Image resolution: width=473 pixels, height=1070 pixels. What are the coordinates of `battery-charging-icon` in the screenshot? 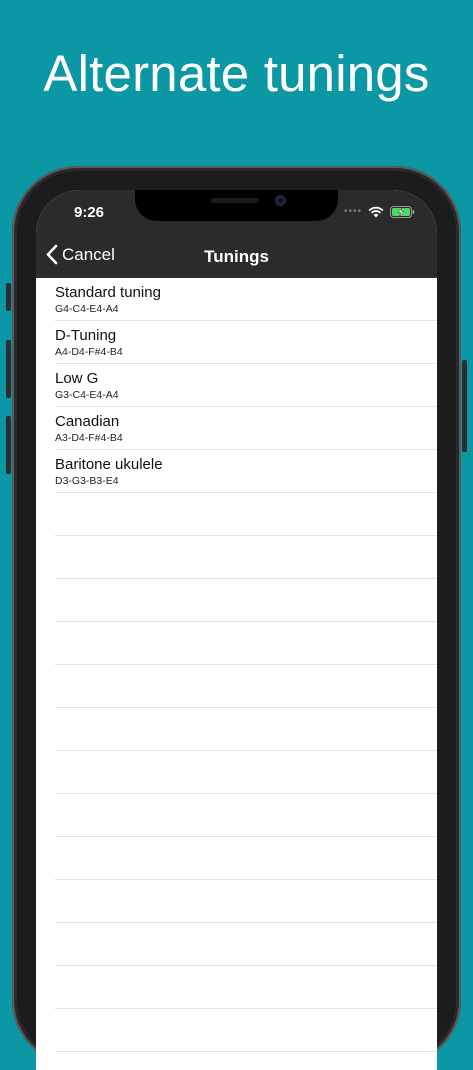 It's located at (402, 212).